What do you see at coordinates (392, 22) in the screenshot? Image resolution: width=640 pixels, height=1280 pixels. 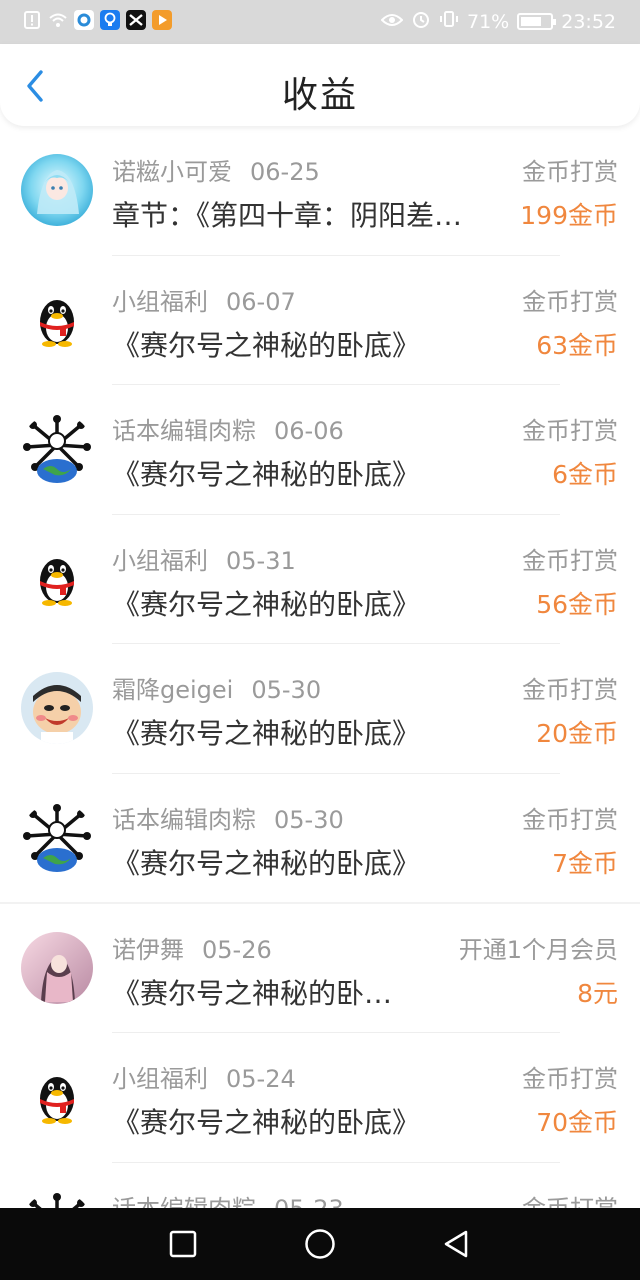 I see `eye-icon` at bounding box center [392, 22].